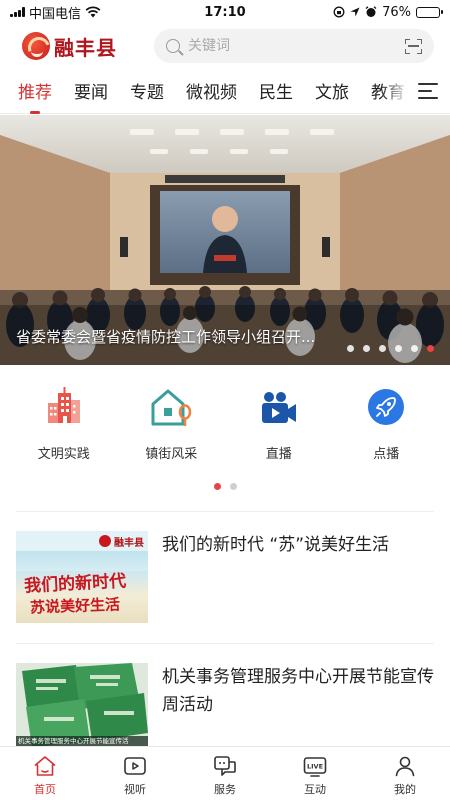 This screenshot has width=450, height=800. What do you see at coordinates (396, 12) in the screenshot?
I see `battery-percent: 76%` at bounding box center [396, 12].